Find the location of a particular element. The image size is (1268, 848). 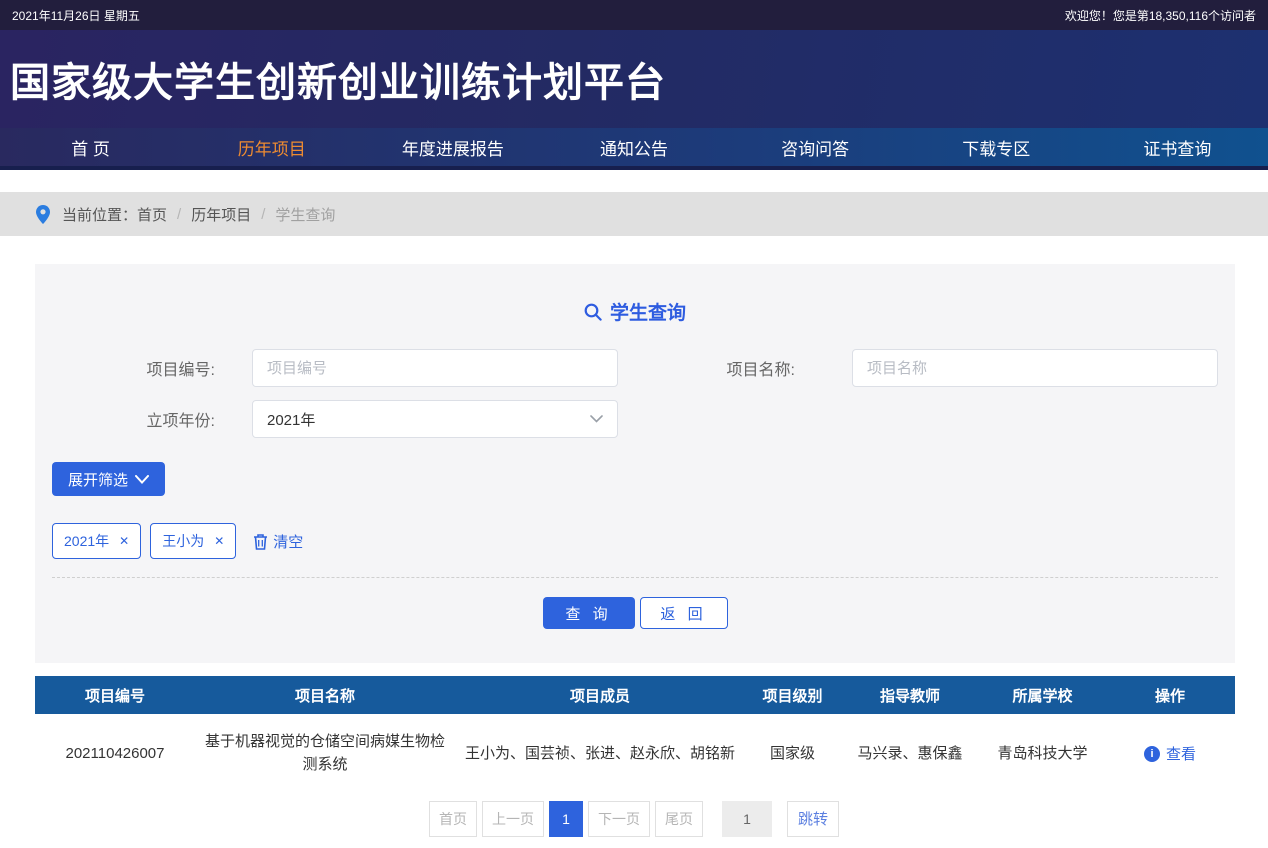

col-project-code: 项目编号 is located at coordinates (115, 695).